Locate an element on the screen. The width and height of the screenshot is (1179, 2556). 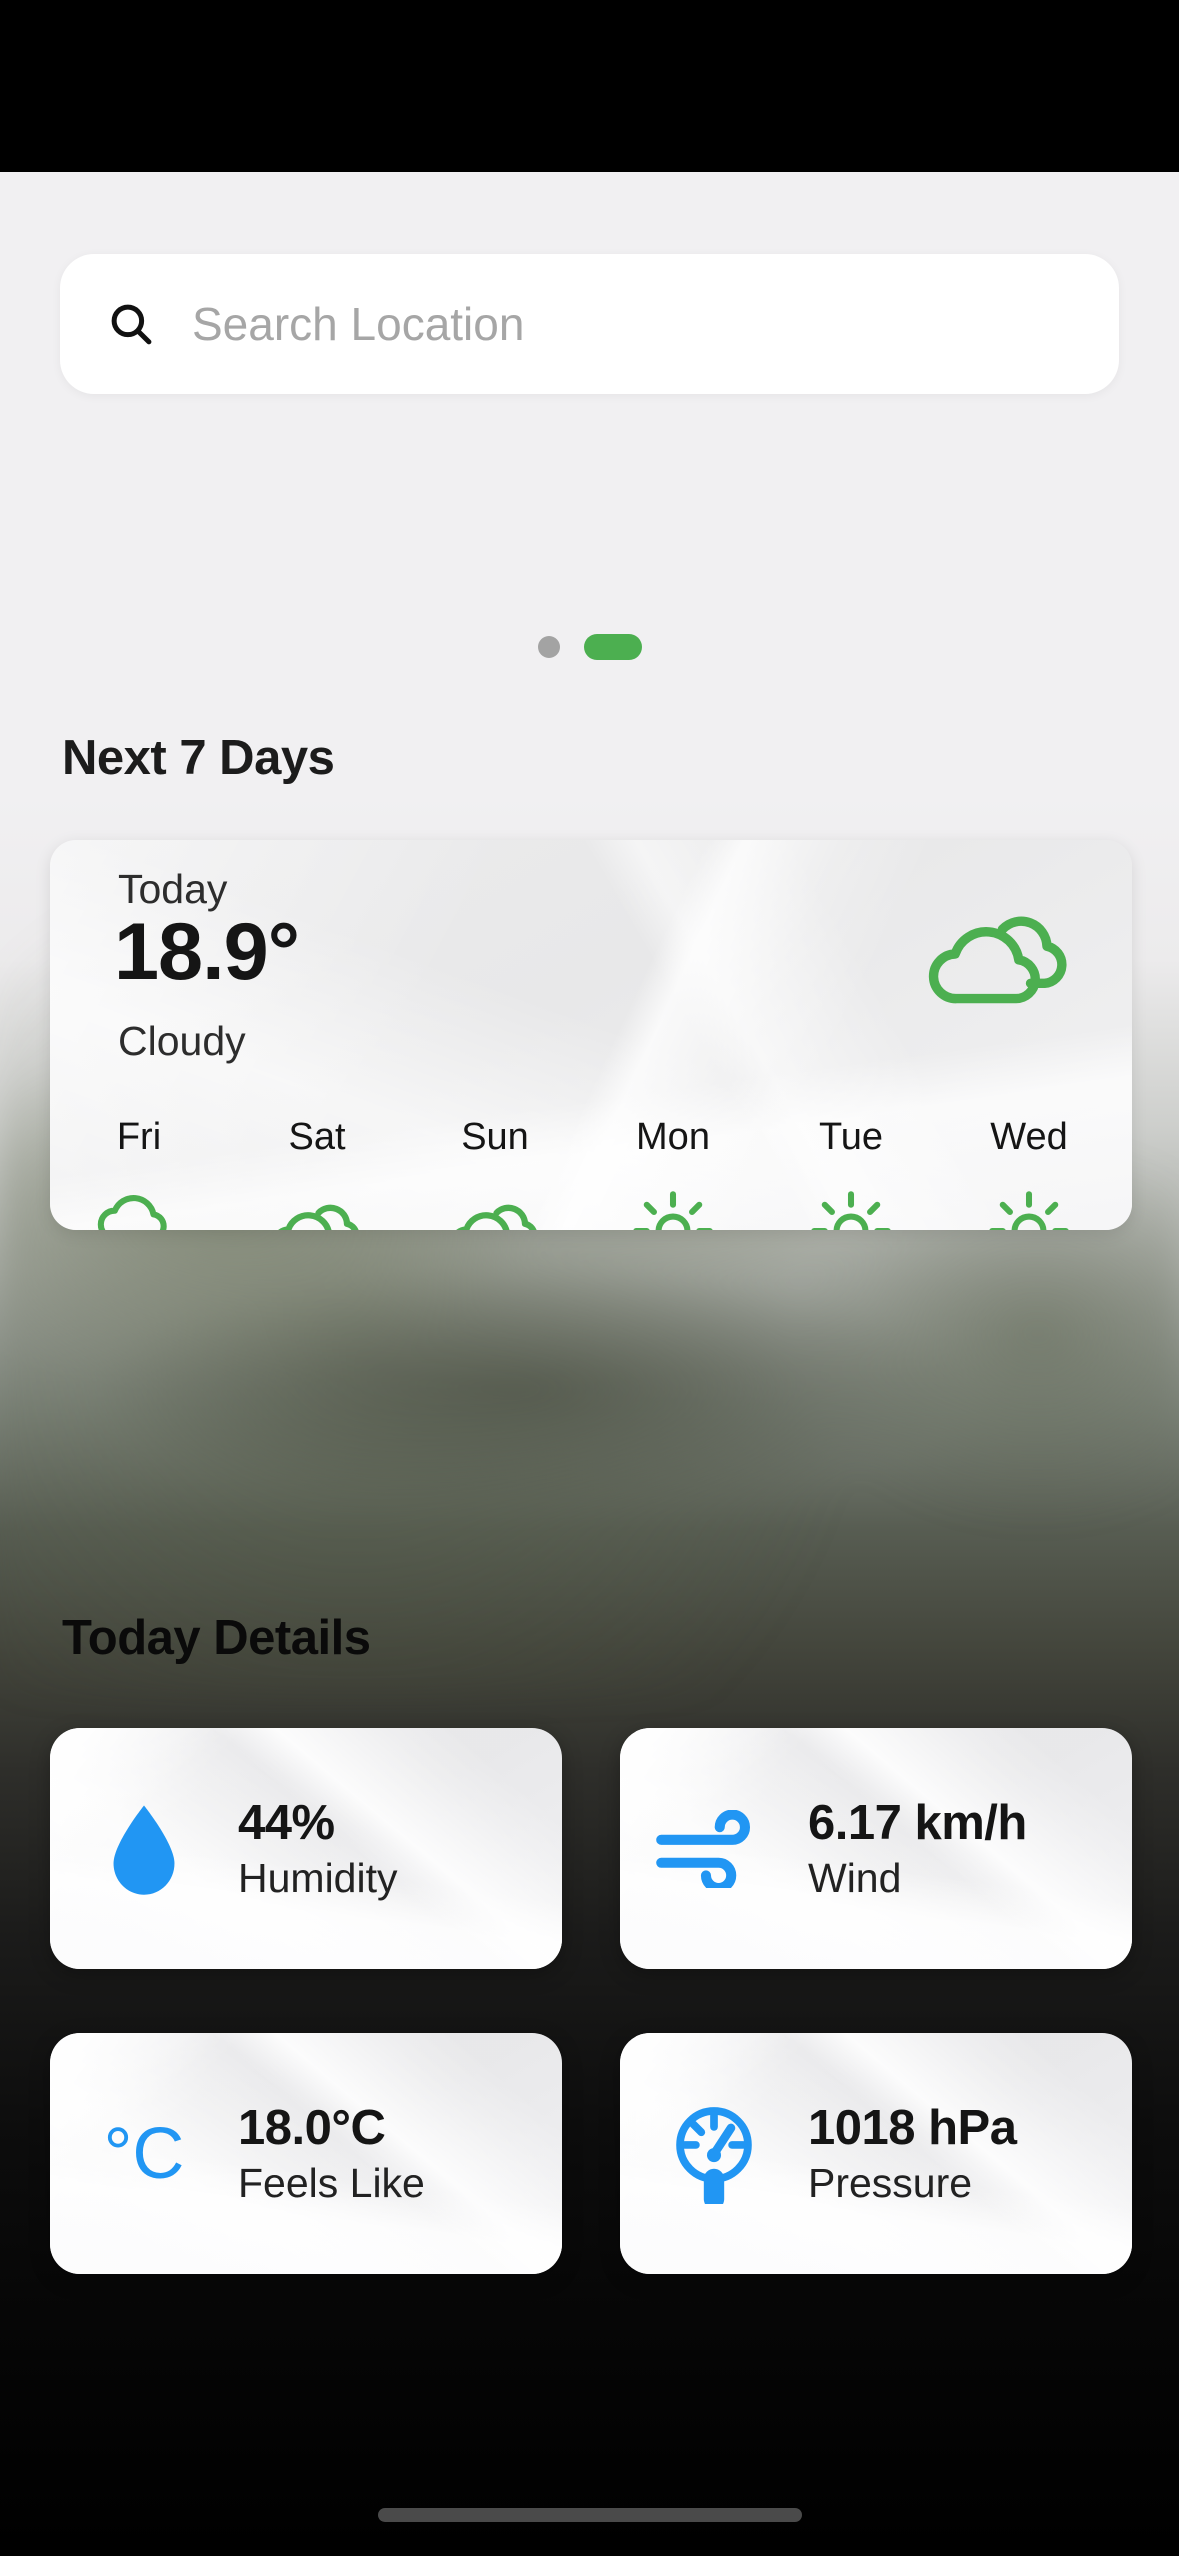
detail-card-pressure: 1018 hPa Pressure is located at coordinates (876, 2153).